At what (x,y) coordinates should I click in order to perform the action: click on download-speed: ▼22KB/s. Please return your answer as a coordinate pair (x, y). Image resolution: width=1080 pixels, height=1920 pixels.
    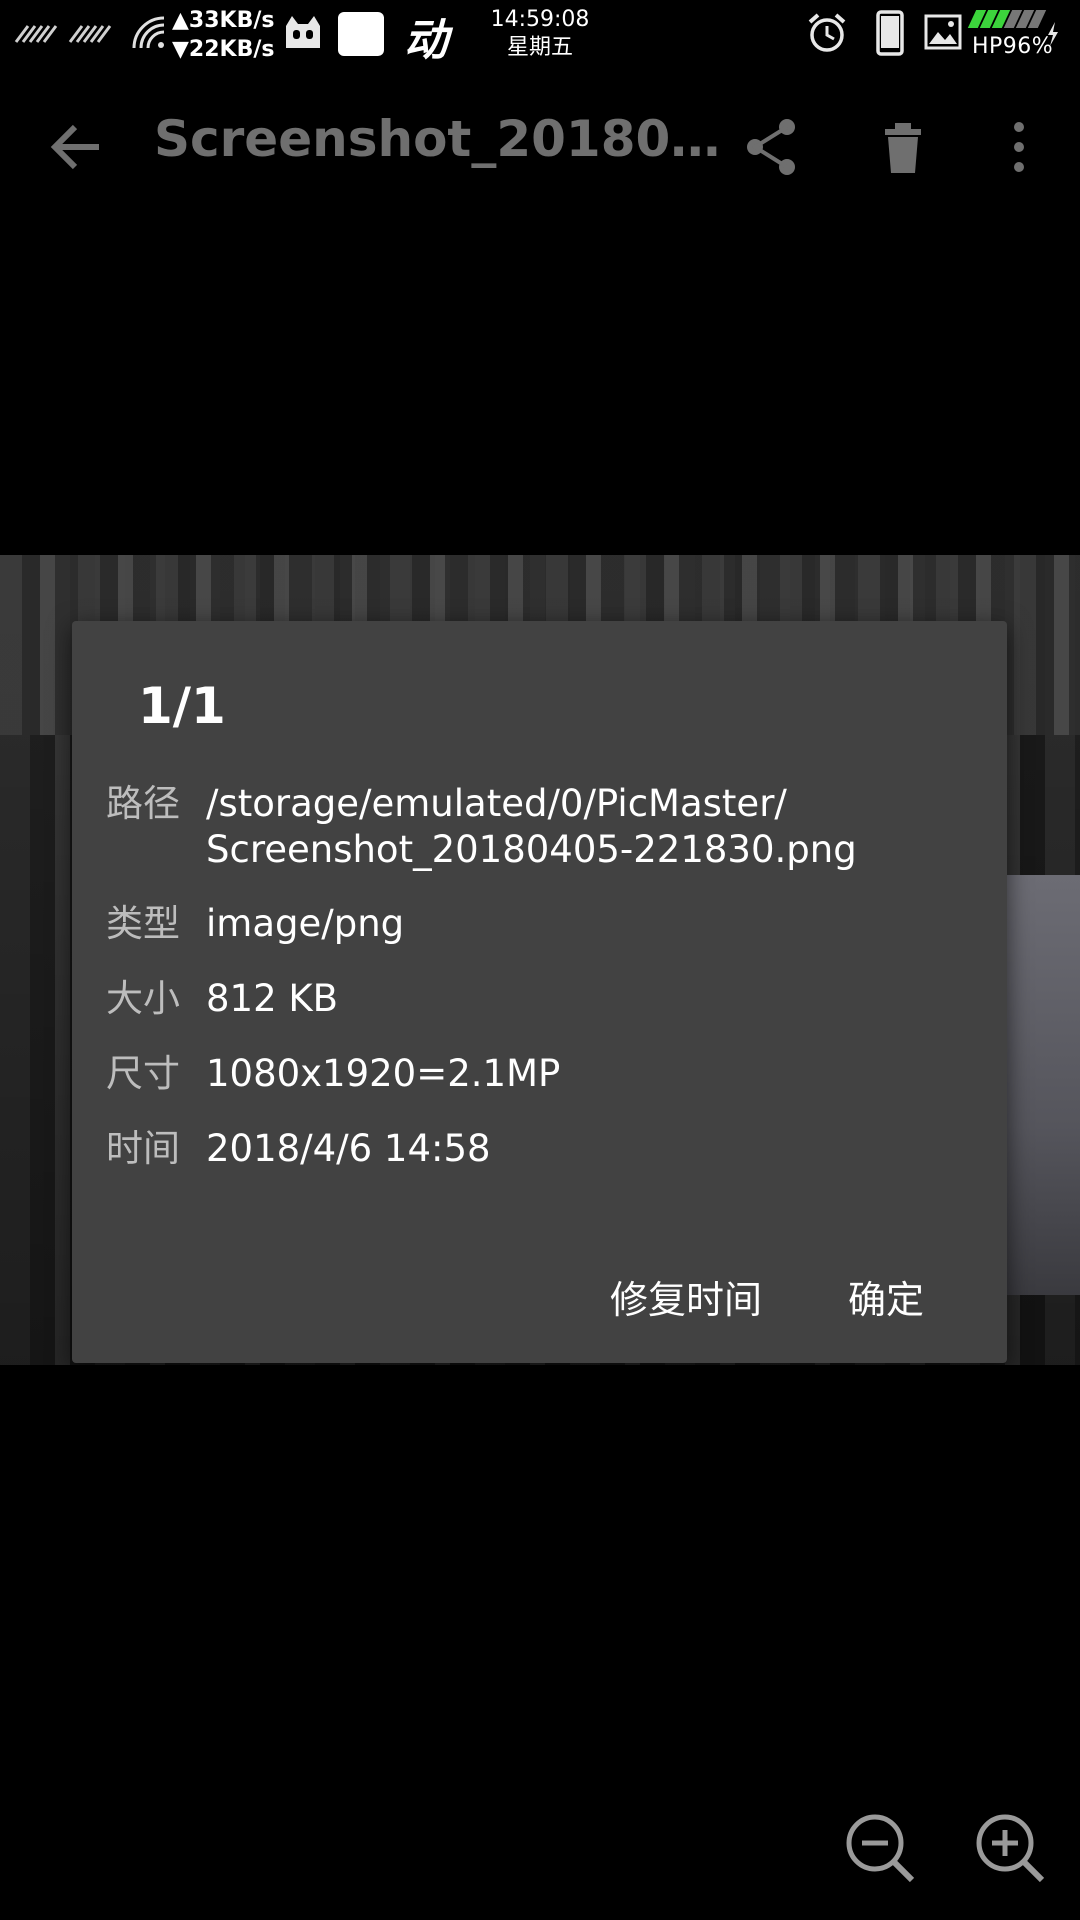
    Looking at the image, I should click on (223, 49).